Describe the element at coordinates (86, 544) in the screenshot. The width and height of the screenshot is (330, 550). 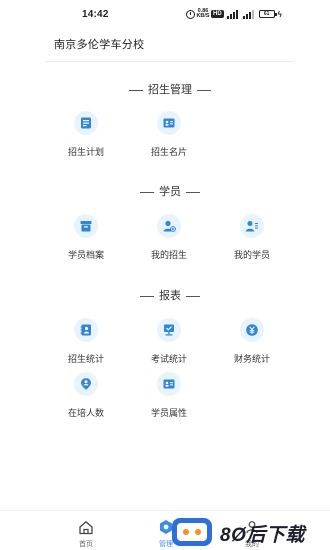
I see `tab-home-label: 首页` at that location.